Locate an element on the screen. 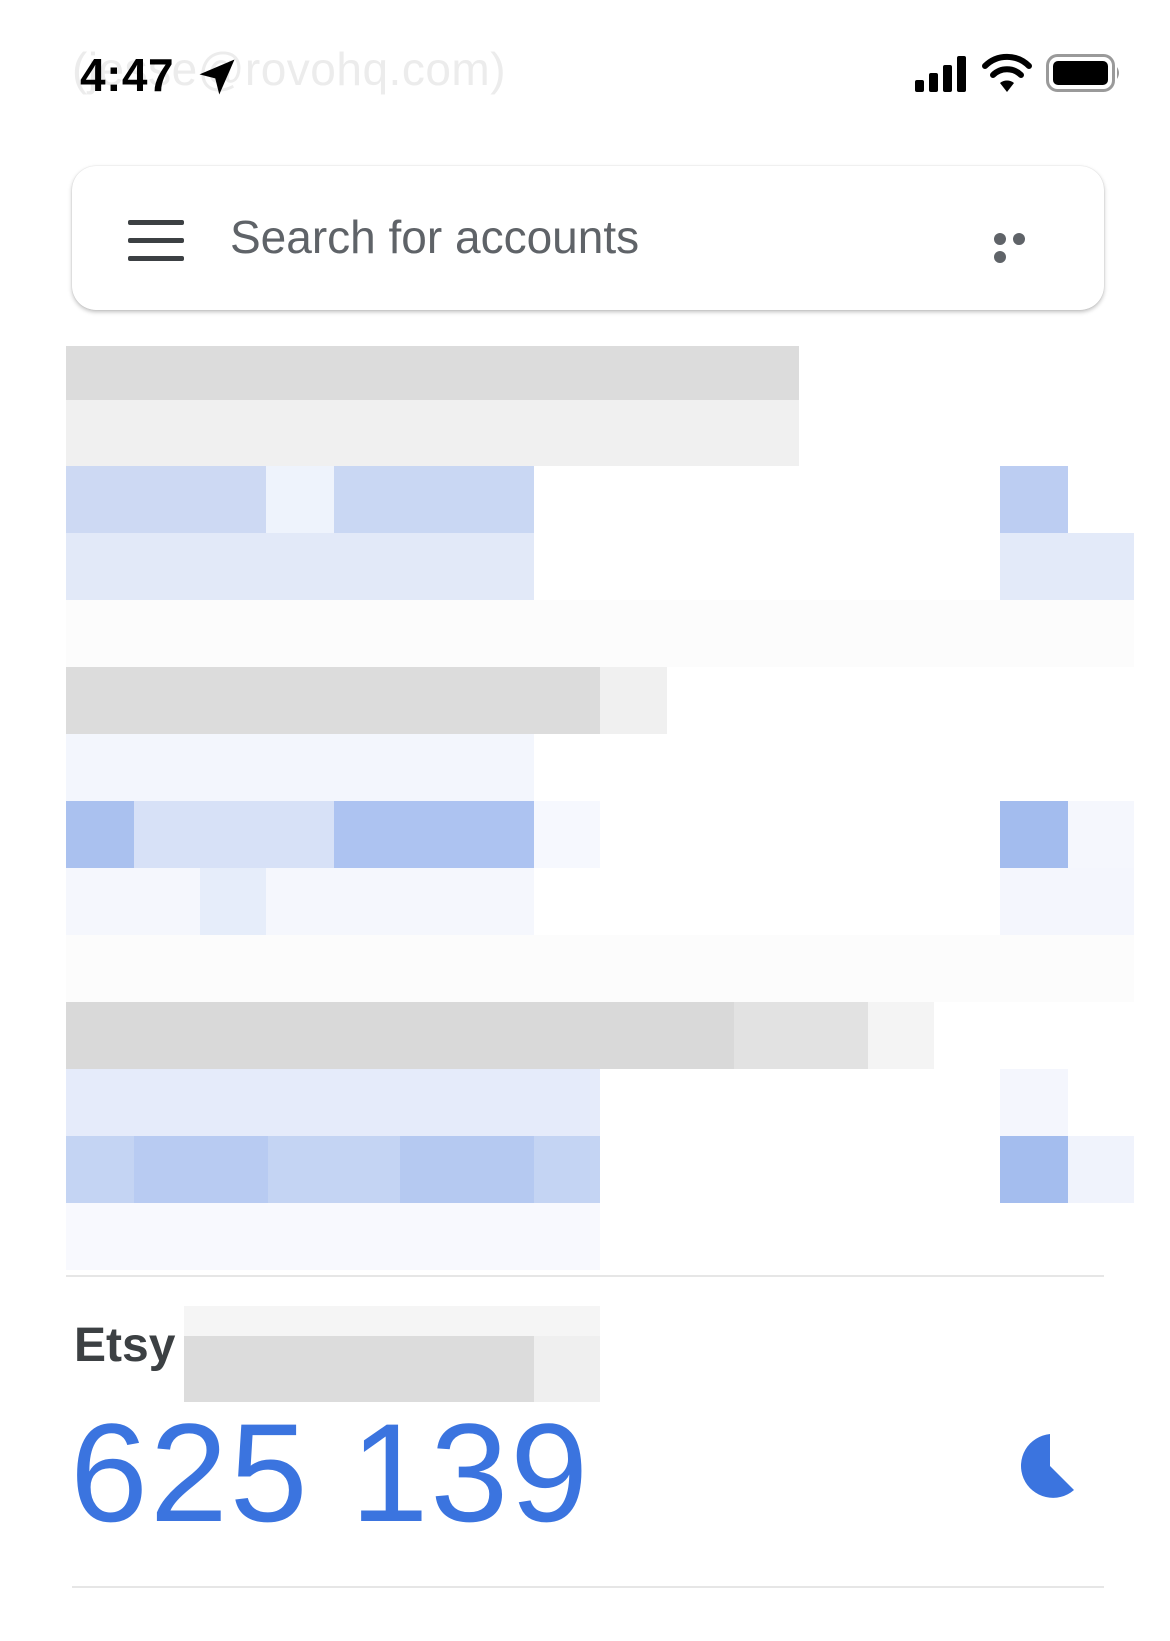  hamburger-menu-icon is located at coordinates (156, 240).